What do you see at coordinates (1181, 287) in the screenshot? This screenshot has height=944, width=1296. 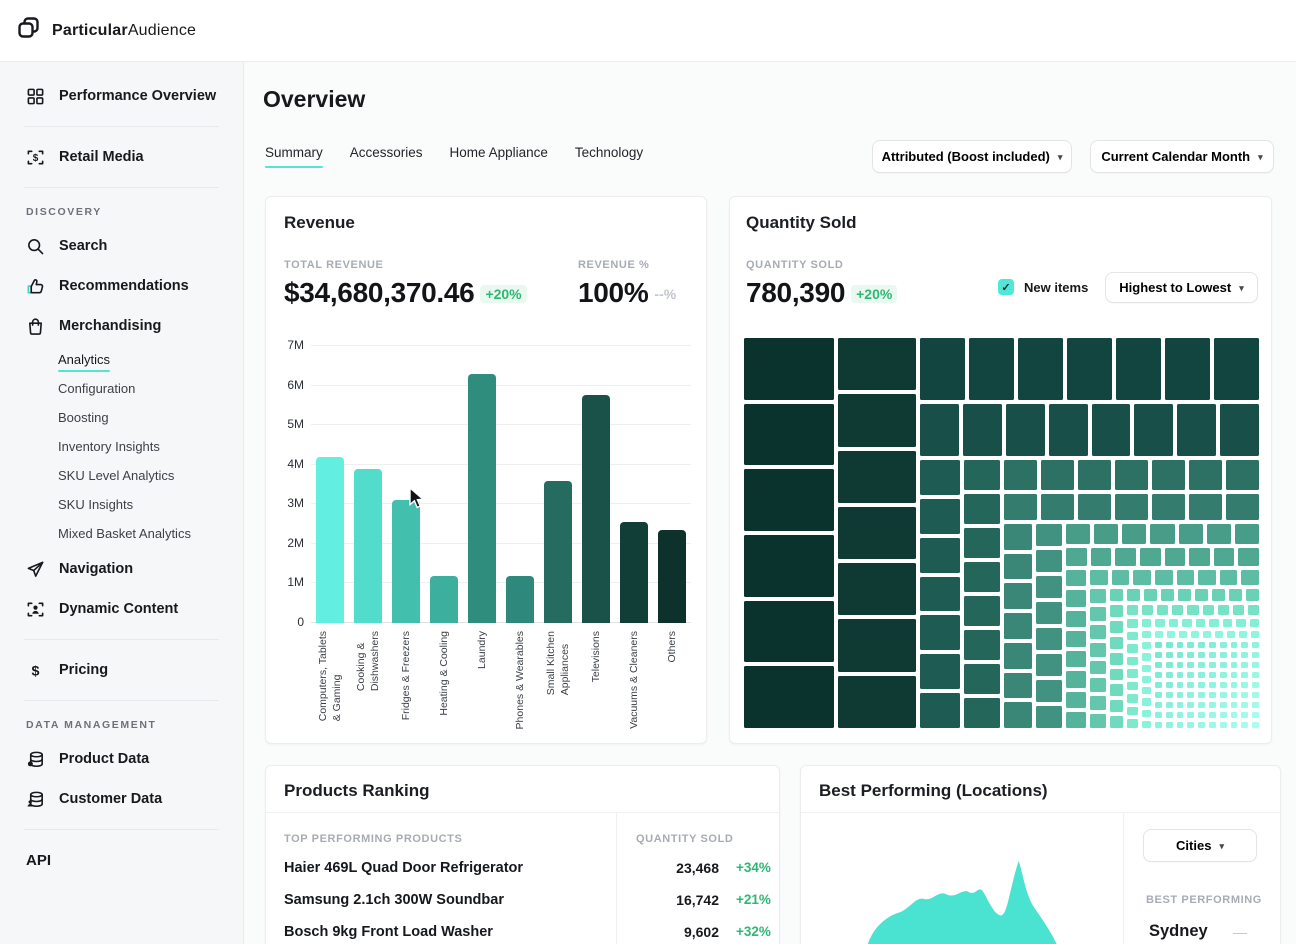 I see `sort-dropdown: Highest to Lowest ▾` at bounding box center [1181, 287].